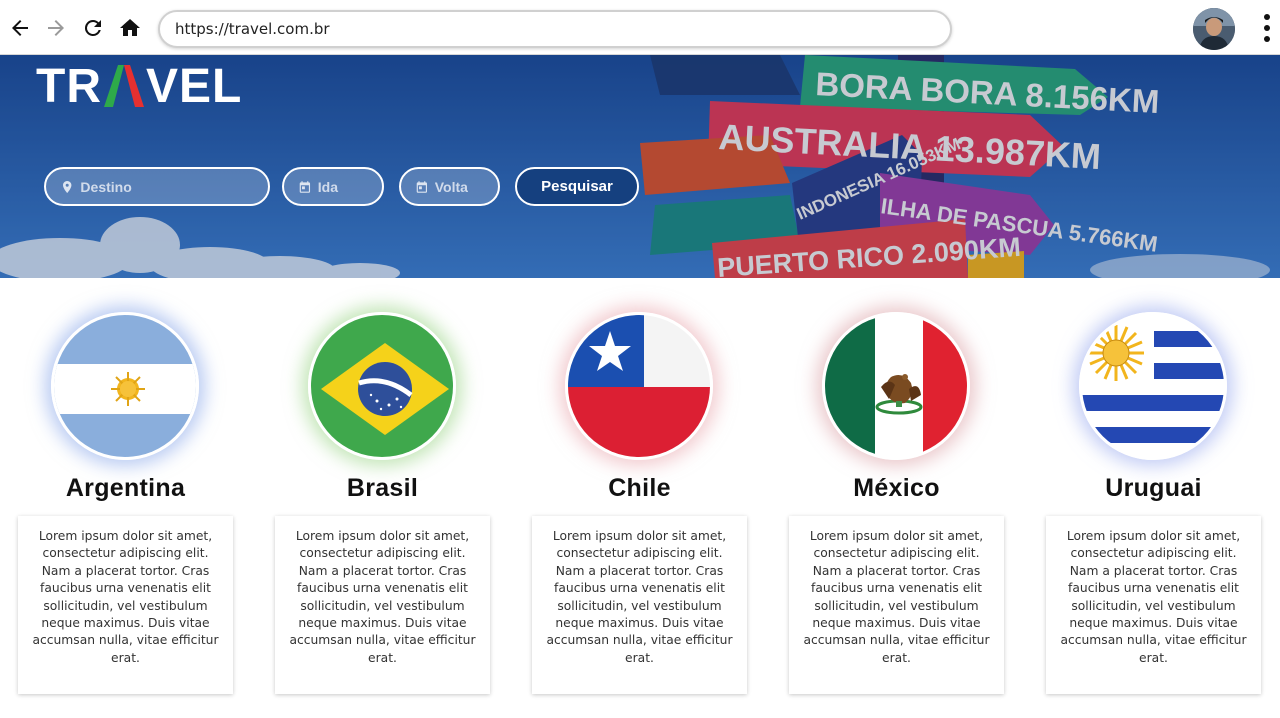 The height and width of the screenshot is (718, 1280). I want to click on return-date-field, so click(449, 186).